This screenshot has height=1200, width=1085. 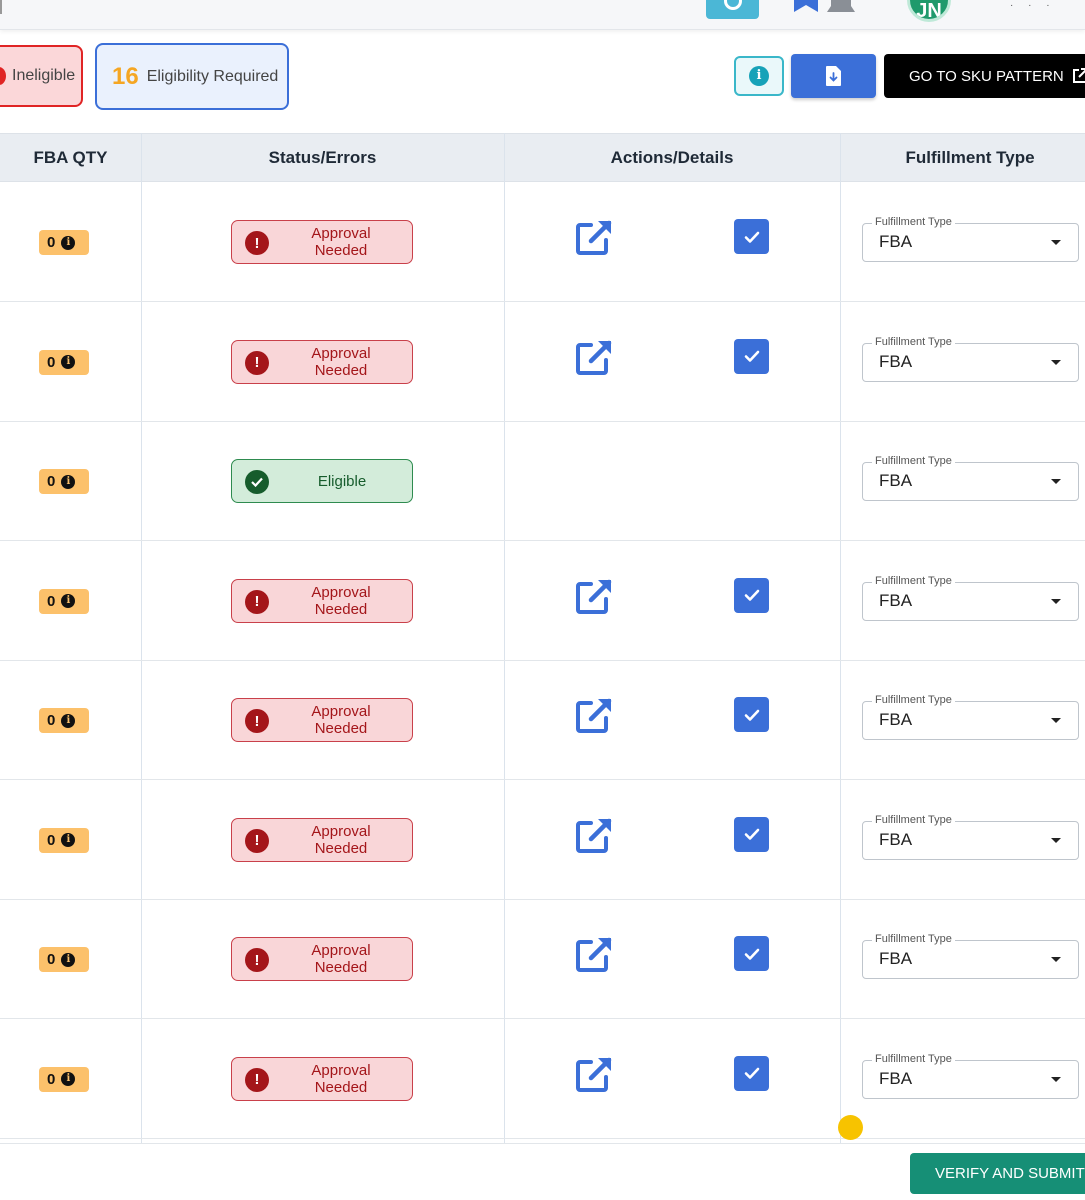 I want to click on table-row: 0 i Eligible Fulfillment Type FBA, so click(x=542, y=481).